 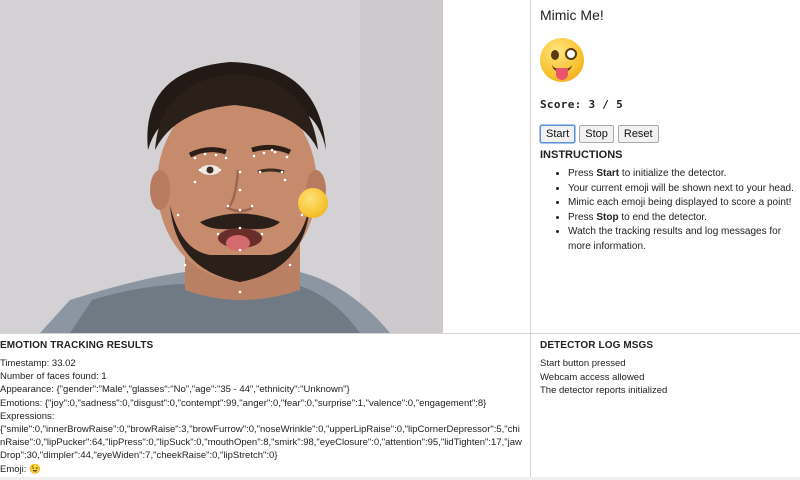 I want to click on results-line: Number of faces found: 1, so click(x=53, y=377).